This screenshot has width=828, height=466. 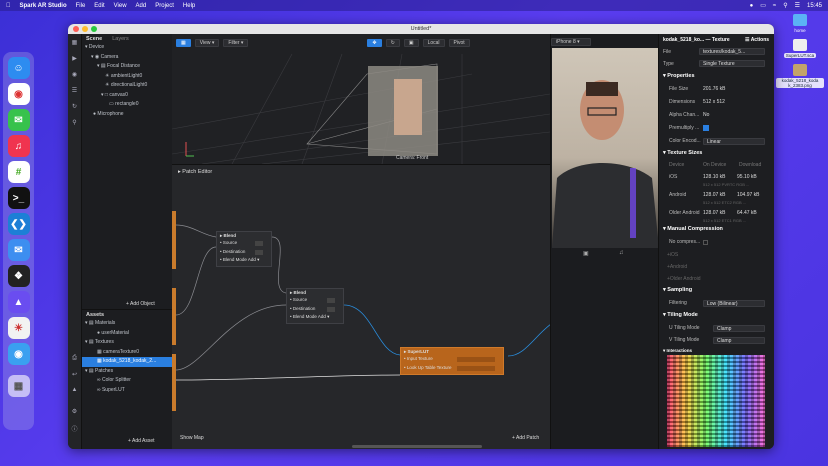 What do you see at coordinates (120, 39) in the screenshot?
I see `layers-tab: Layers` at bounding box center [120, 39].